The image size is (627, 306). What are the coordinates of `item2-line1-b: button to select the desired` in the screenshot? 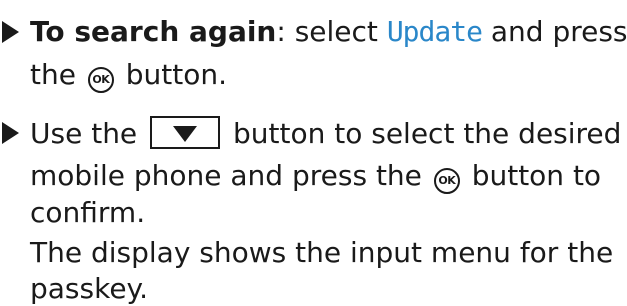 It's located at (423, 133).